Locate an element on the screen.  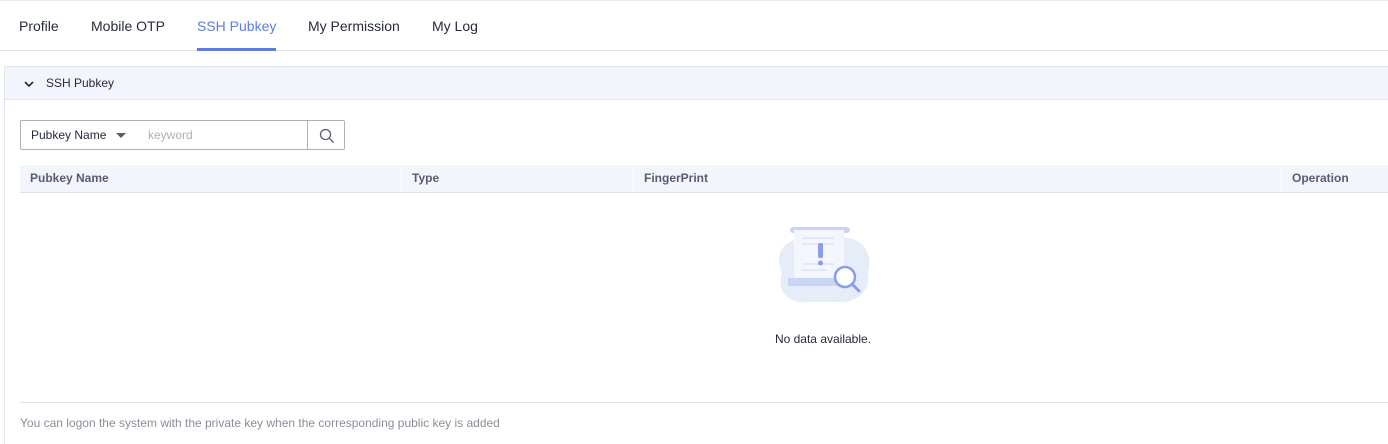
column-header-operation: Operation is located at coordinates (1334, 178).